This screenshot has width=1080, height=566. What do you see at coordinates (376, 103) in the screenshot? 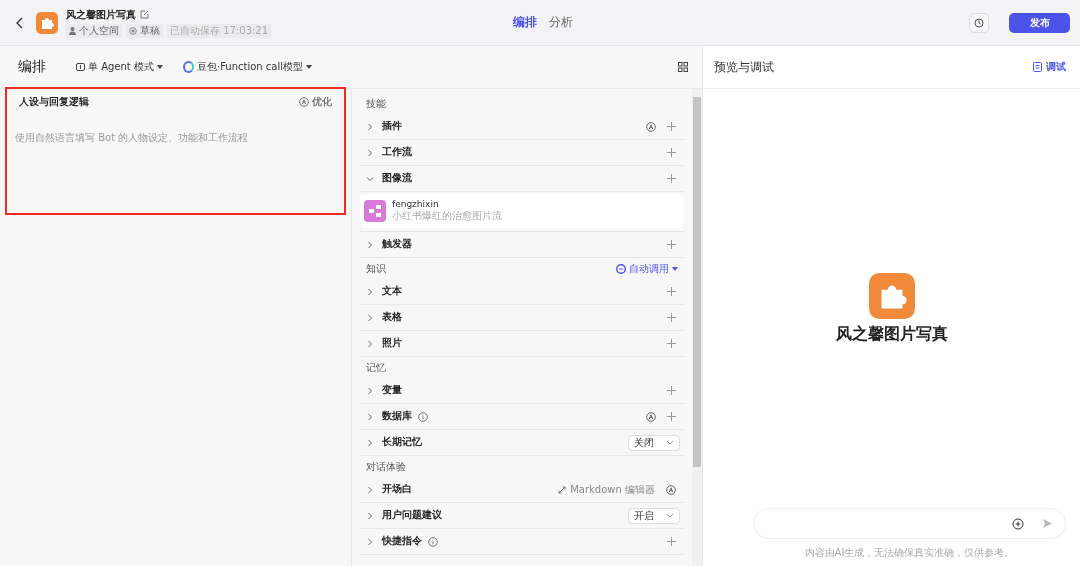
I see `group-label: 技能` at bounding box center [376, 103].